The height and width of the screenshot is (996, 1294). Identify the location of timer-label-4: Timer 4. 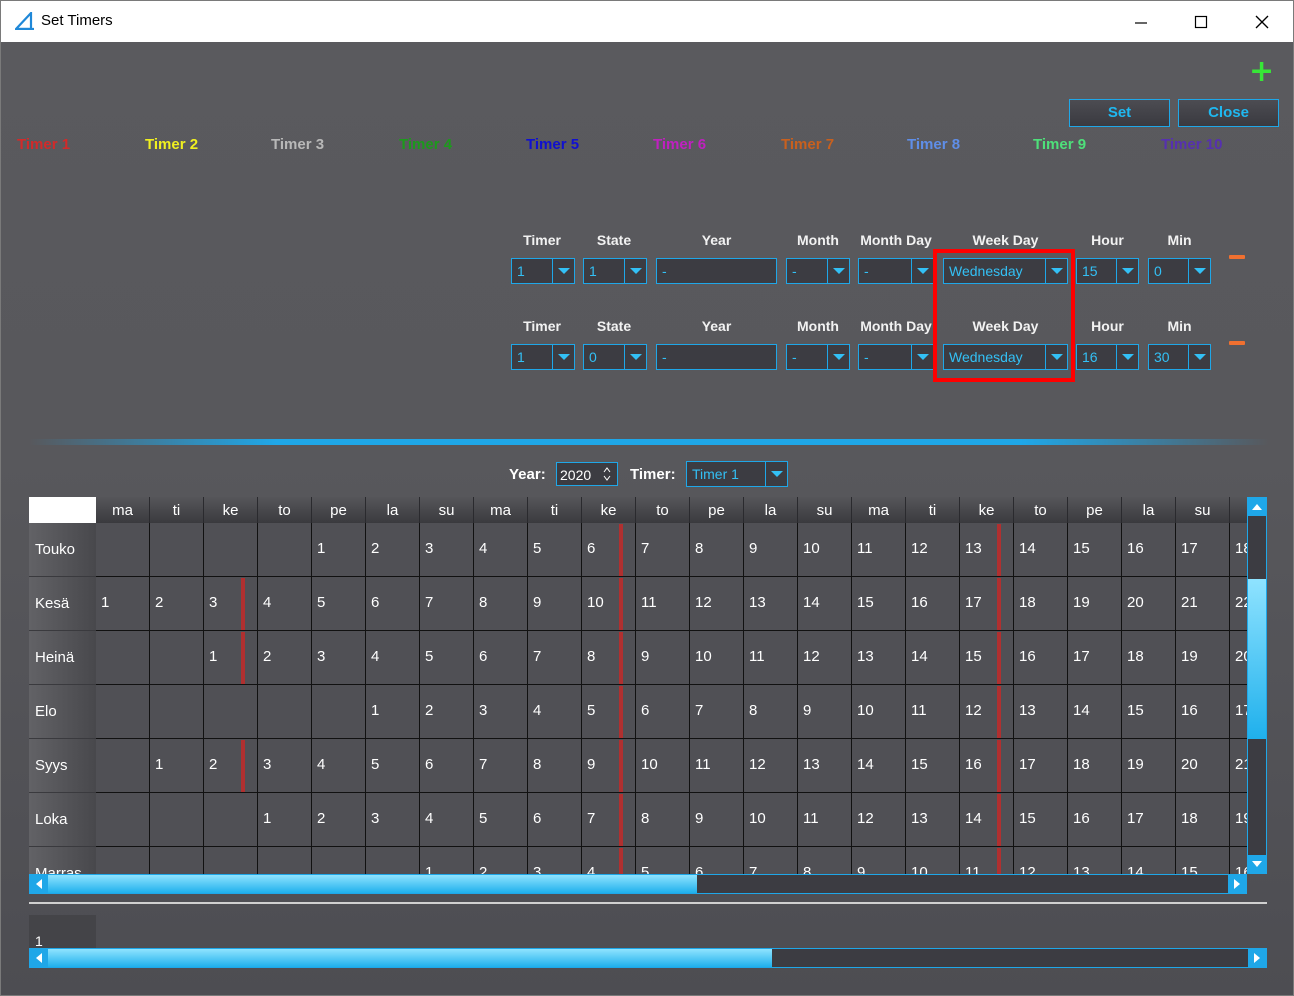
(425, 144).